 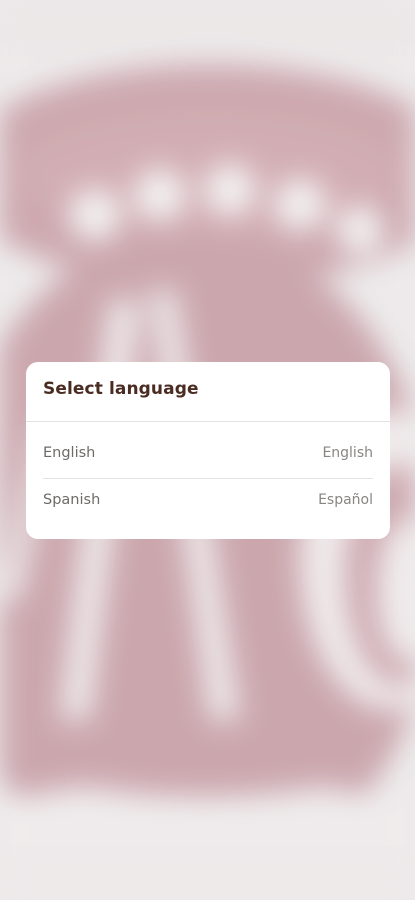 I want to click on dialog-title: Select language, so click(x=121, y=389).